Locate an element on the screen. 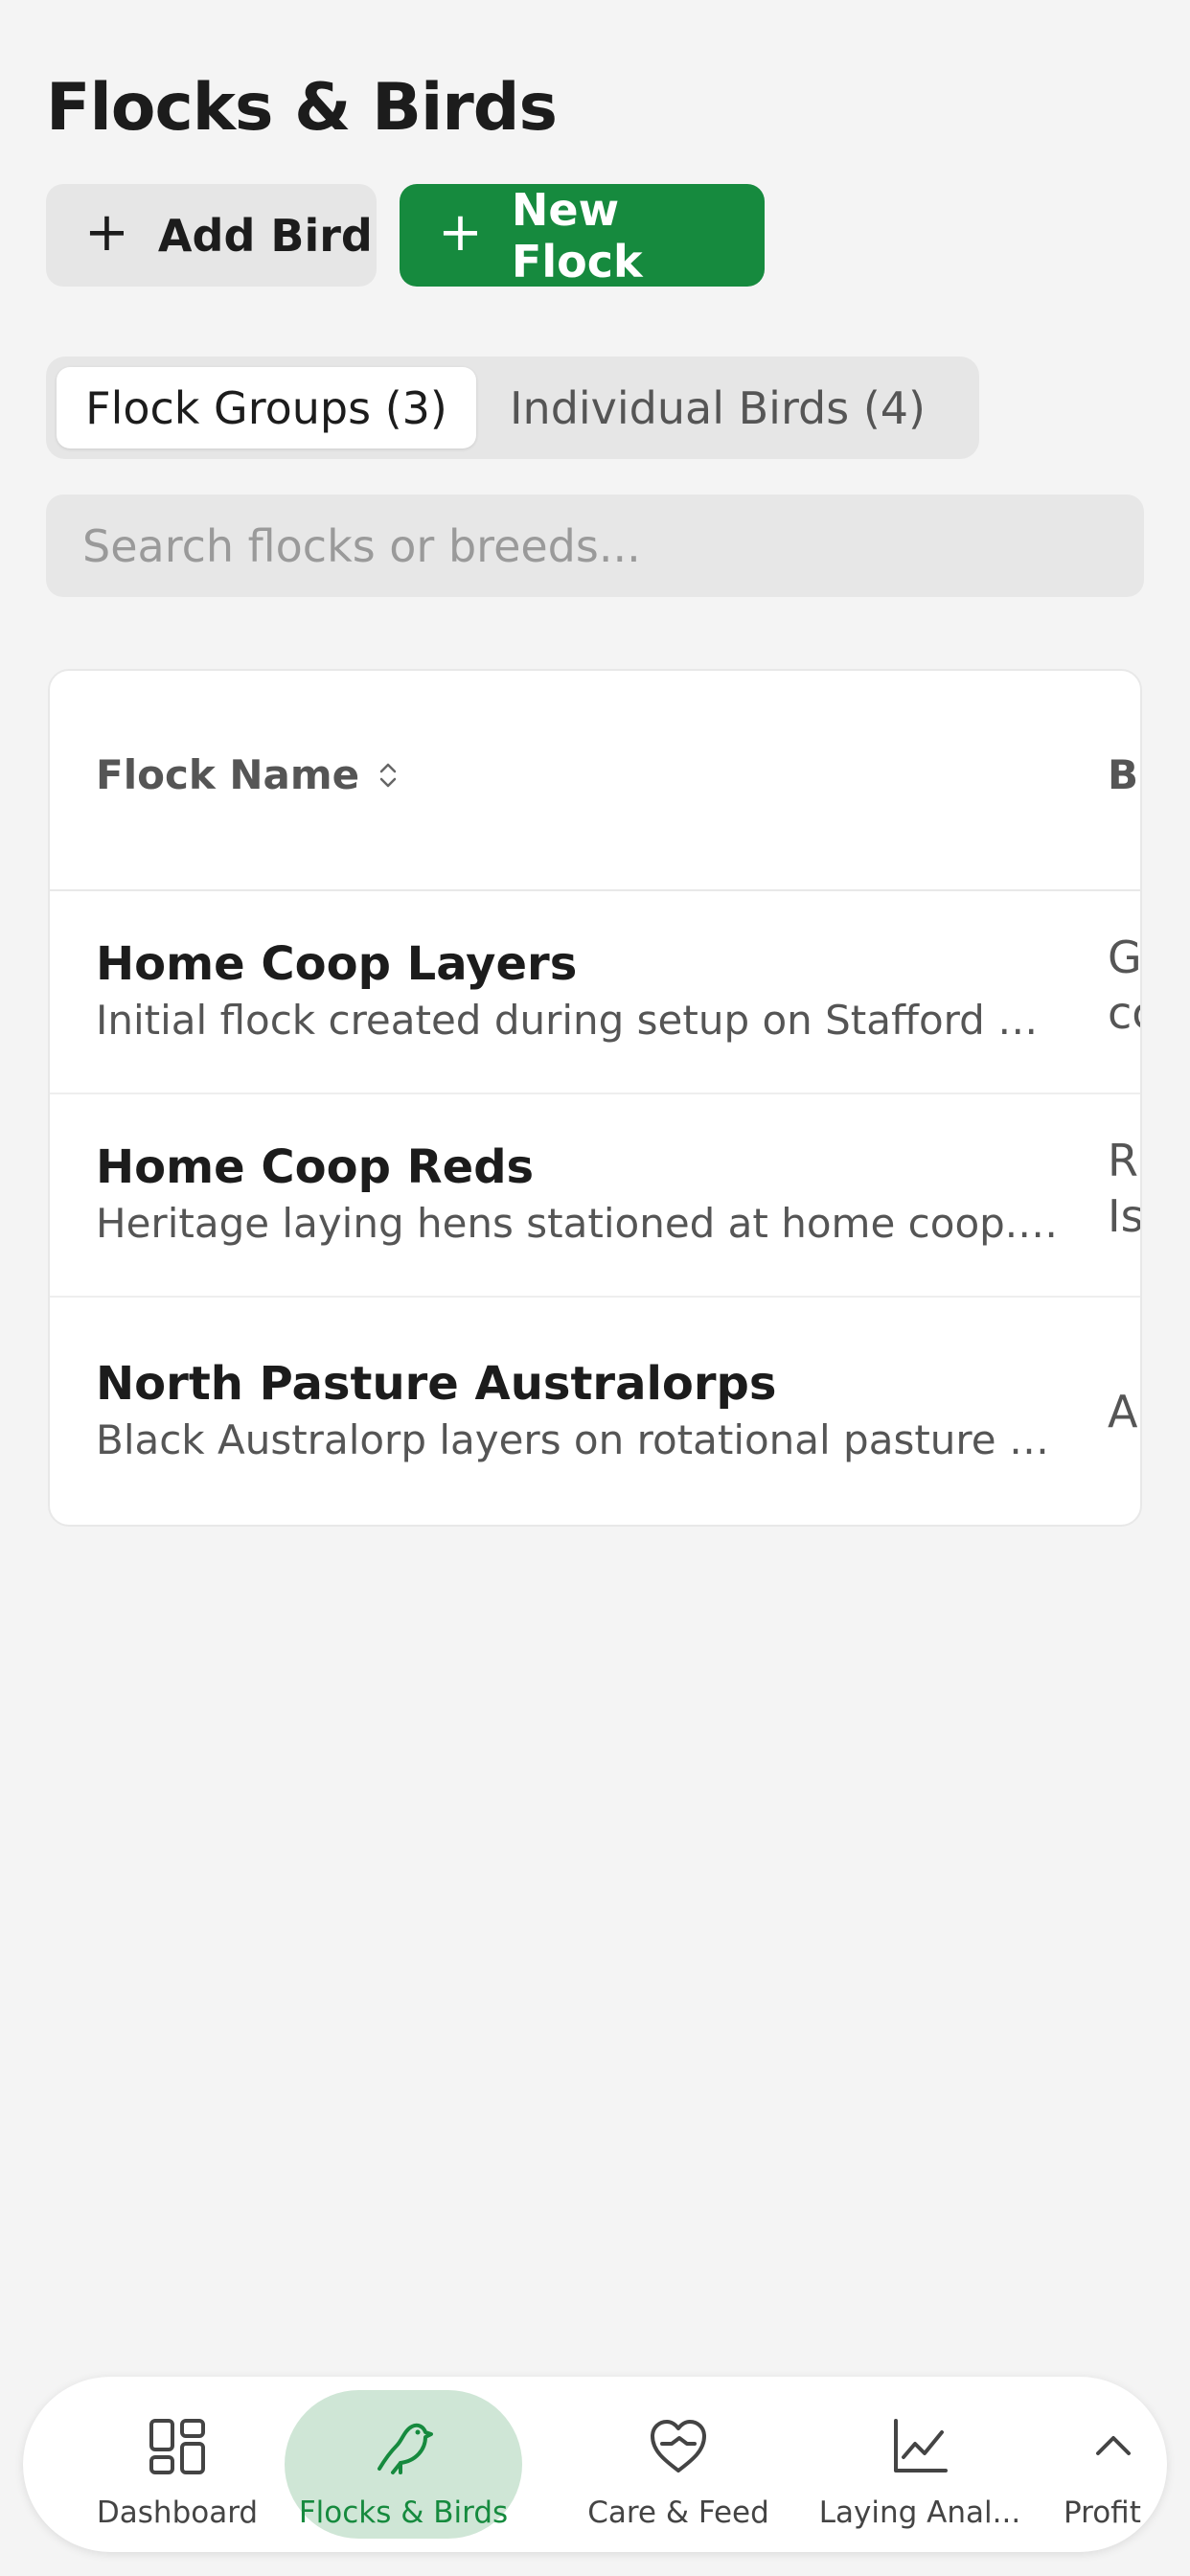  search-input is located at coordinates (595, 545).